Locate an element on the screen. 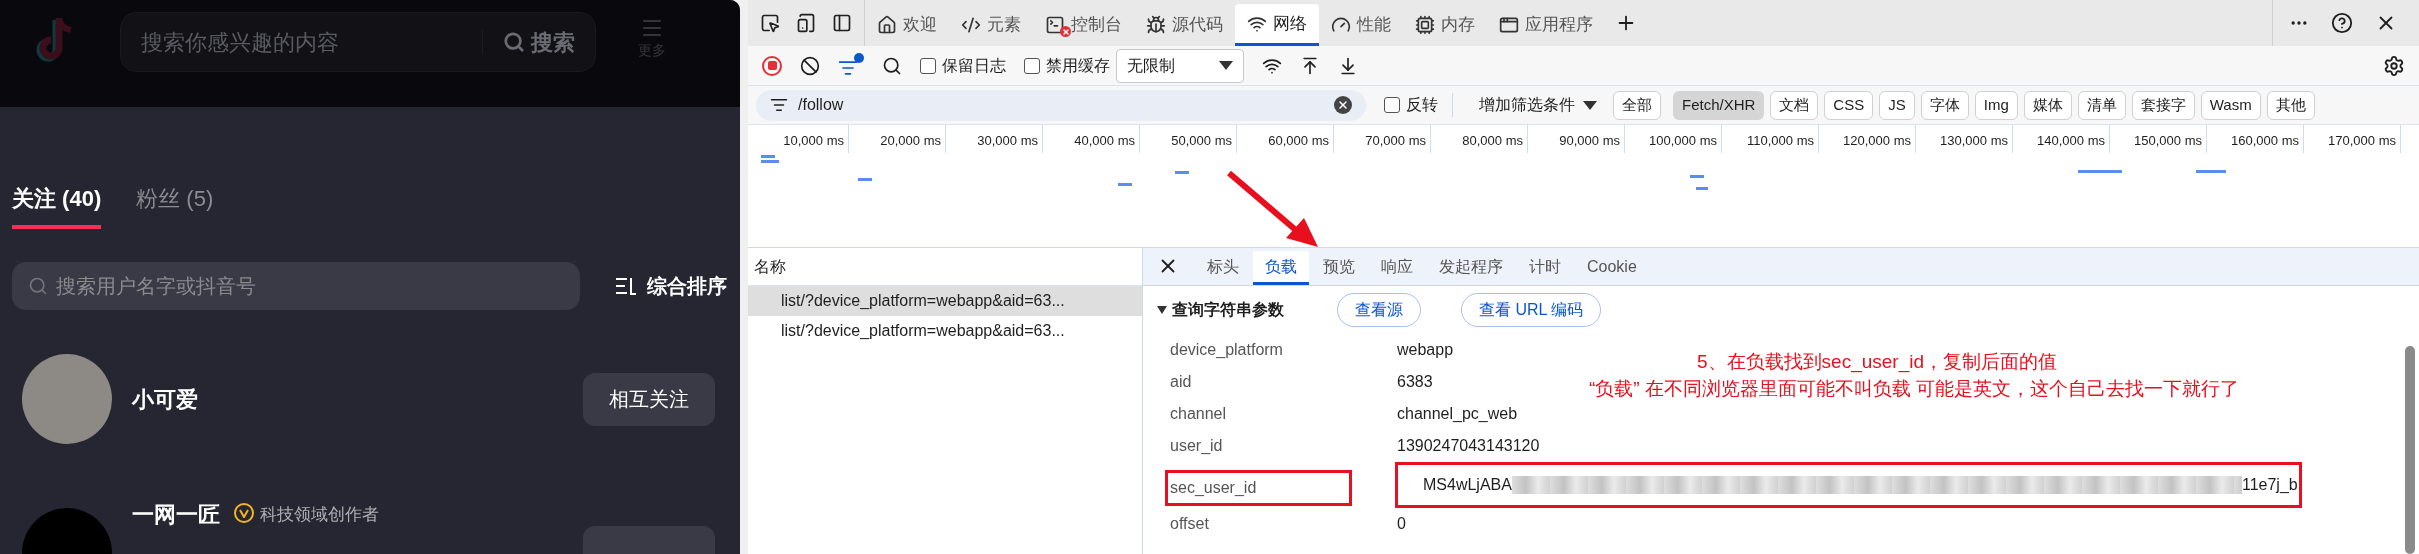  type-filter-chip: Img is located at coordinates (1996, 105).